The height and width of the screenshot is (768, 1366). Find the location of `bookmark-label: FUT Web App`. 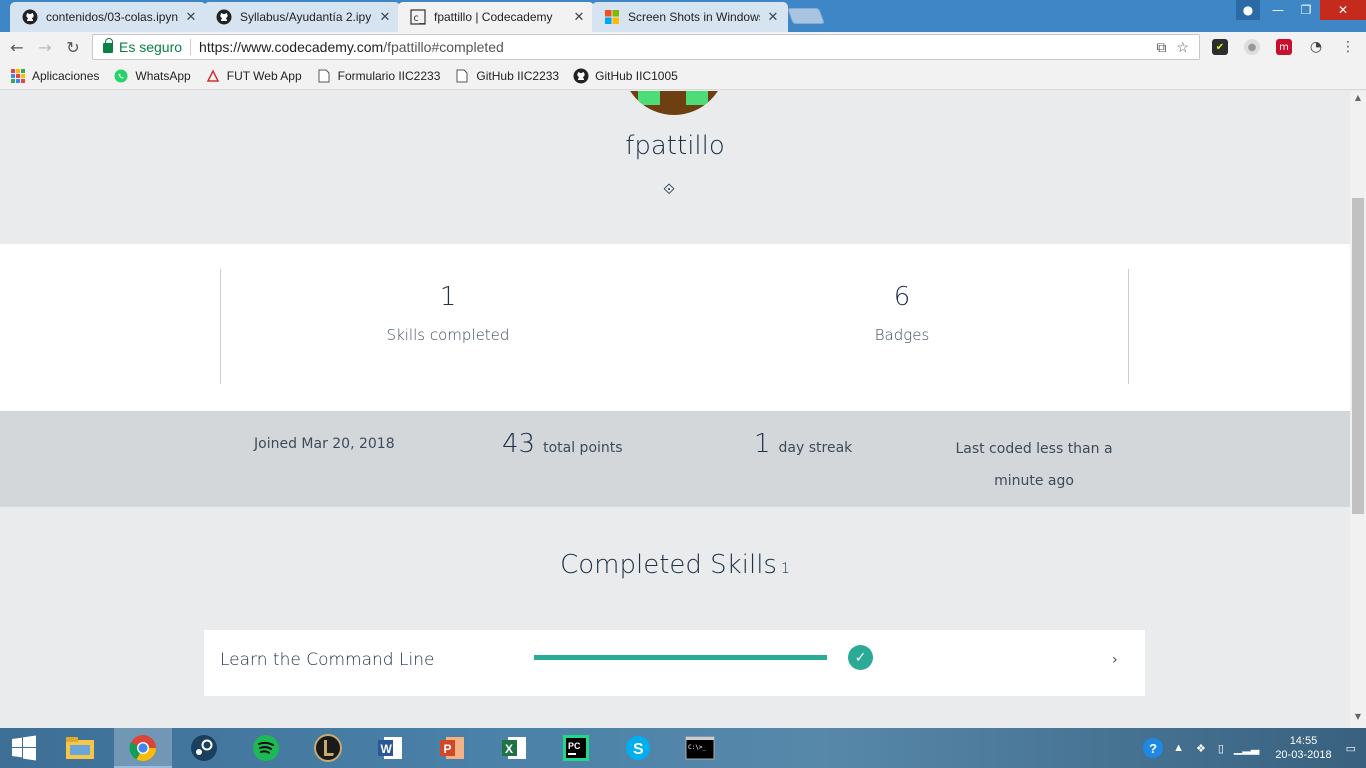

bookmark-label: FUT Web App is located at coordinates (264, 75).